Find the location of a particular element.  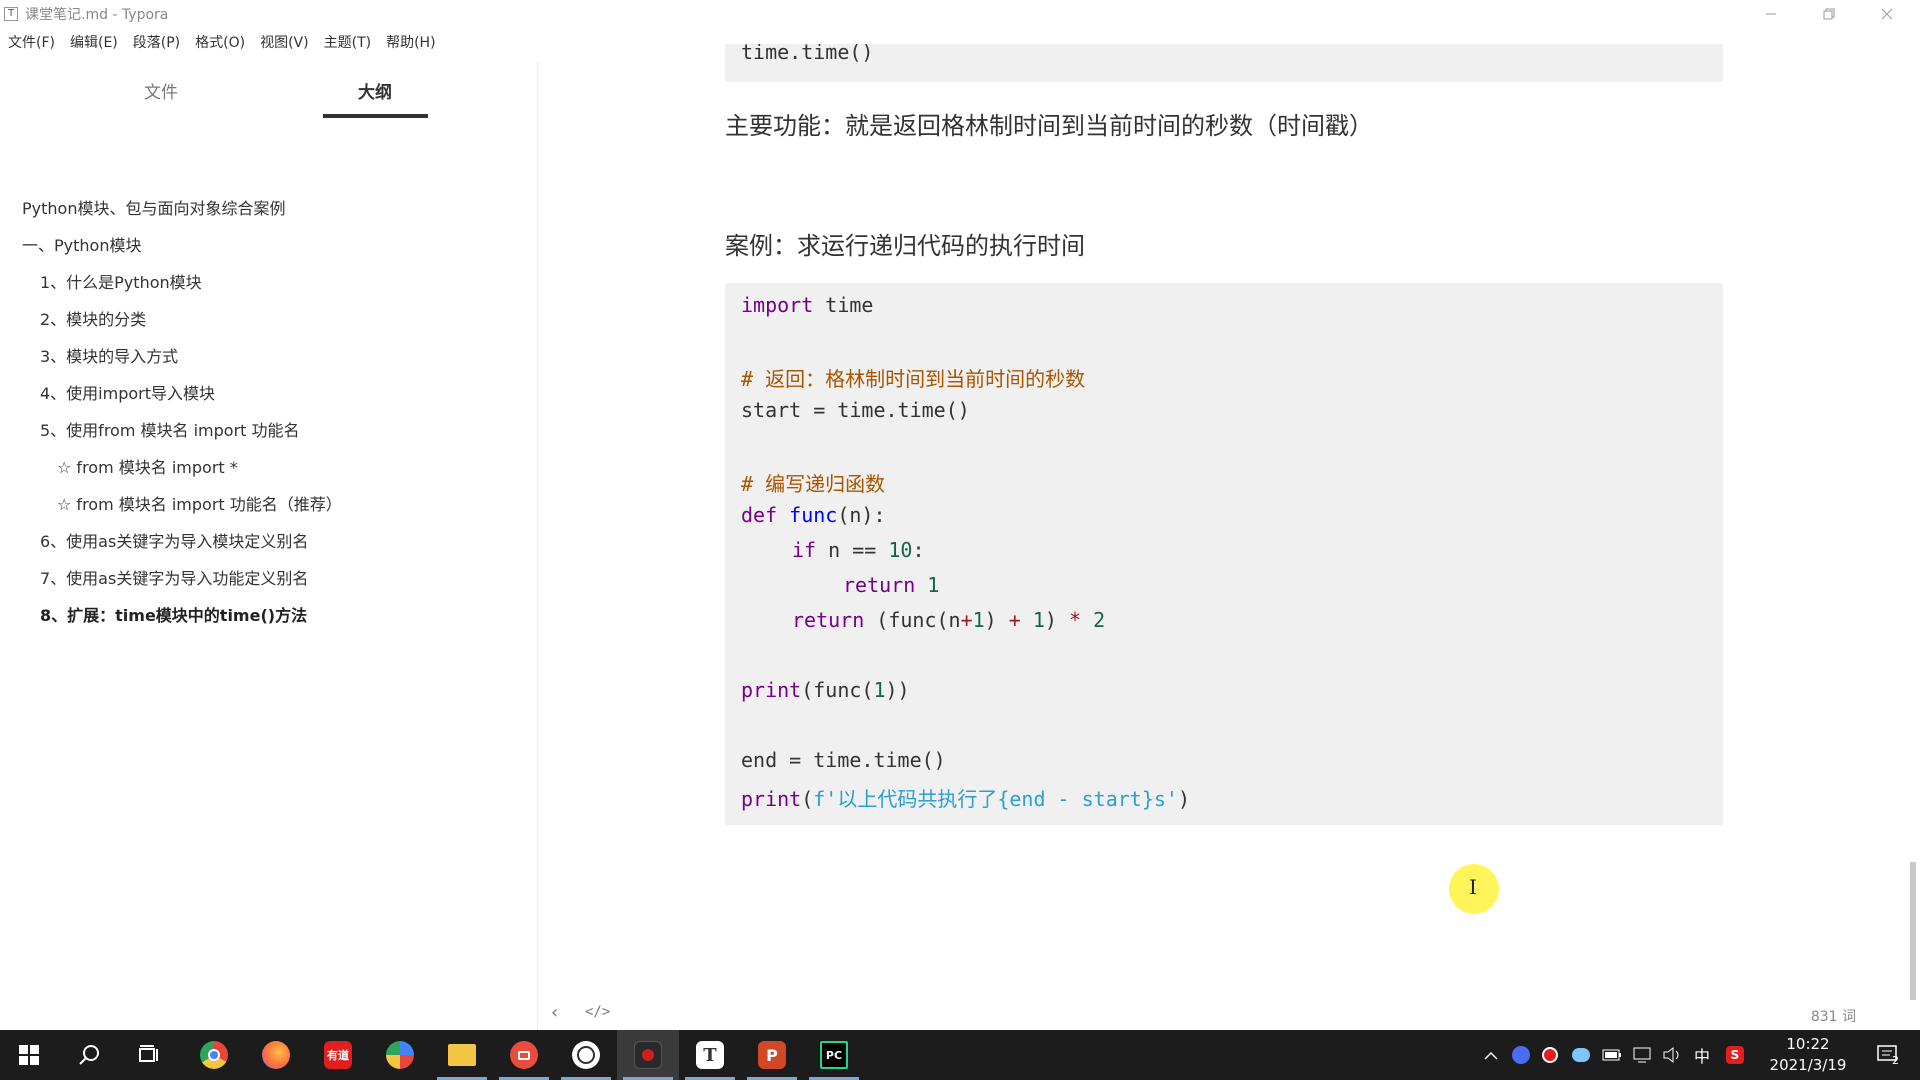

outline-item-5b: ☆ from 模块名 import 功能名（推荐） is located at coordinates (199, 503).